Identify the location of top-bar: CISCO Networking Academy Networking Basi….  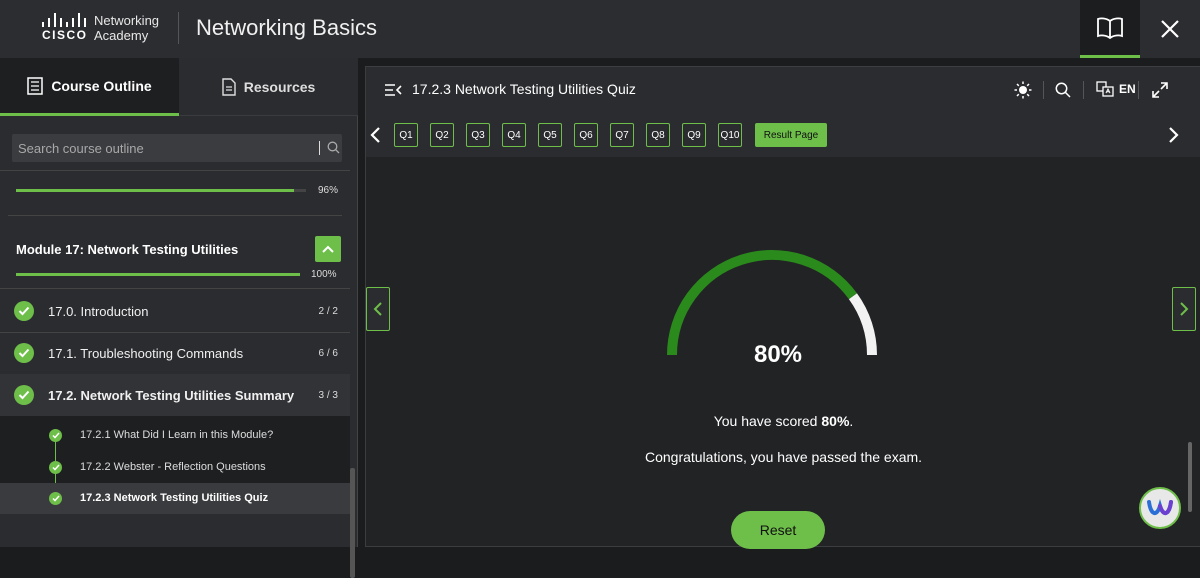
(600, 29).